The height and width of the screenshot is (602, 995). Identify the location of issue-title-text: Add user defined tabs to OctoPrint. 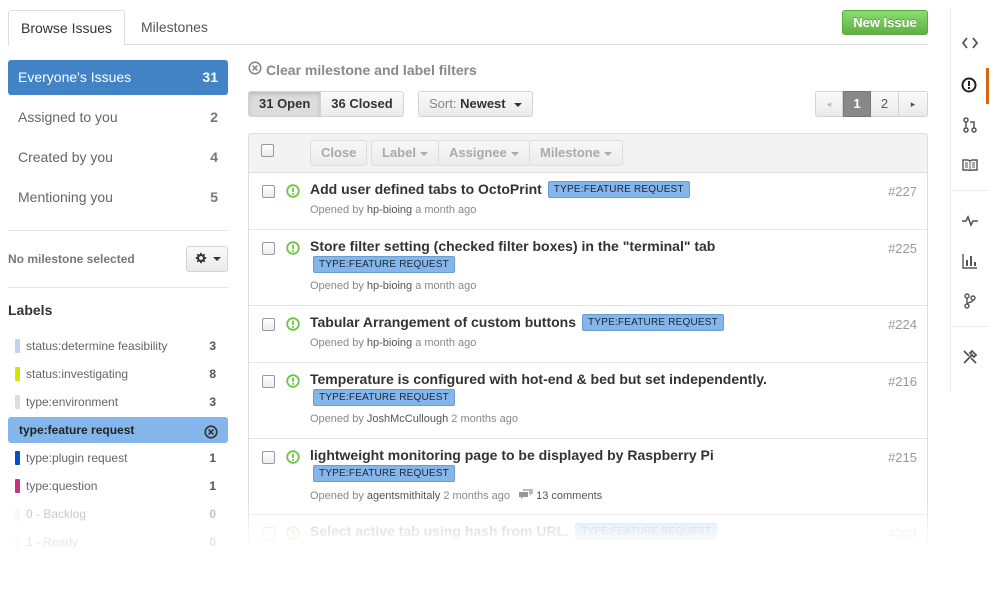
(426, 189).